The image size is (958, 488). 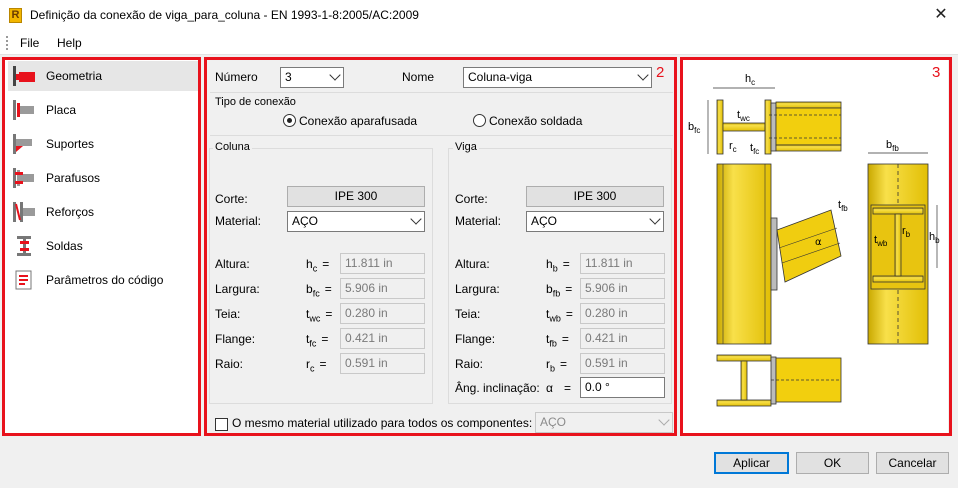 What do you see at coordinates (558, 265) in the screenshot?
I see `viga-row-symbol: hb =` at bounding box center [558, 265].